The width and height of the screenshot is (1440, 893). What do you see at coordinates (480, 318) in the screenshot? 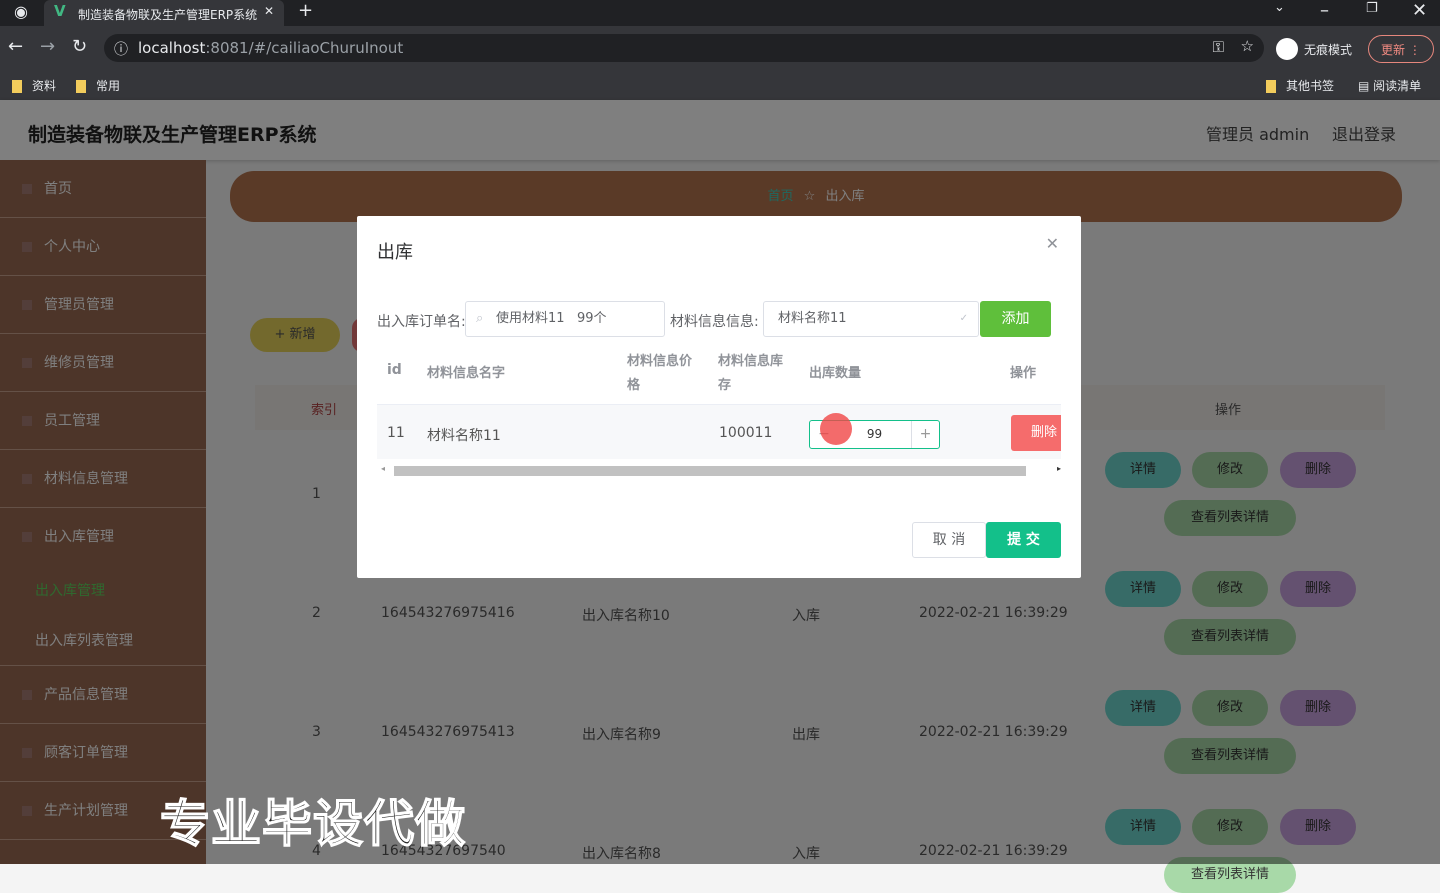
I see `search-icon: ⌕` at bounding box center [480, 318].